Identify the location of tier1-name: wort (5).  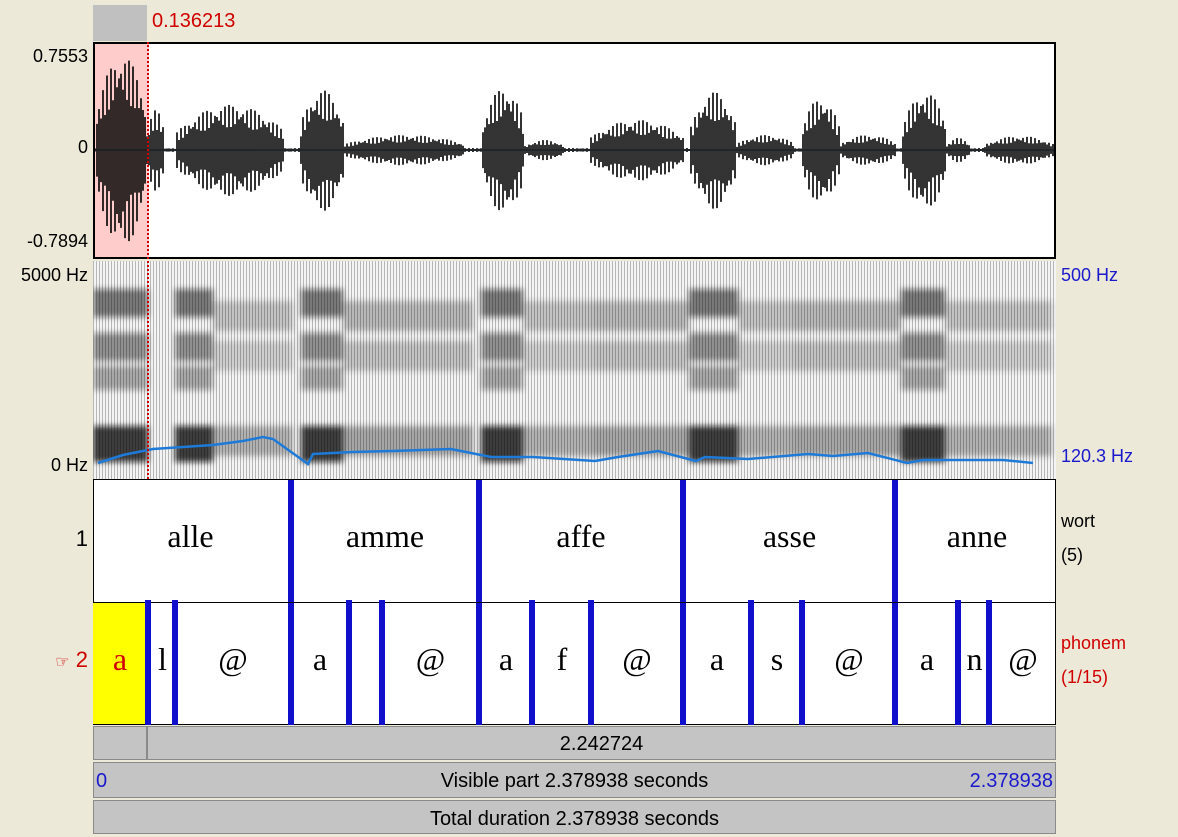
(1078, 538).